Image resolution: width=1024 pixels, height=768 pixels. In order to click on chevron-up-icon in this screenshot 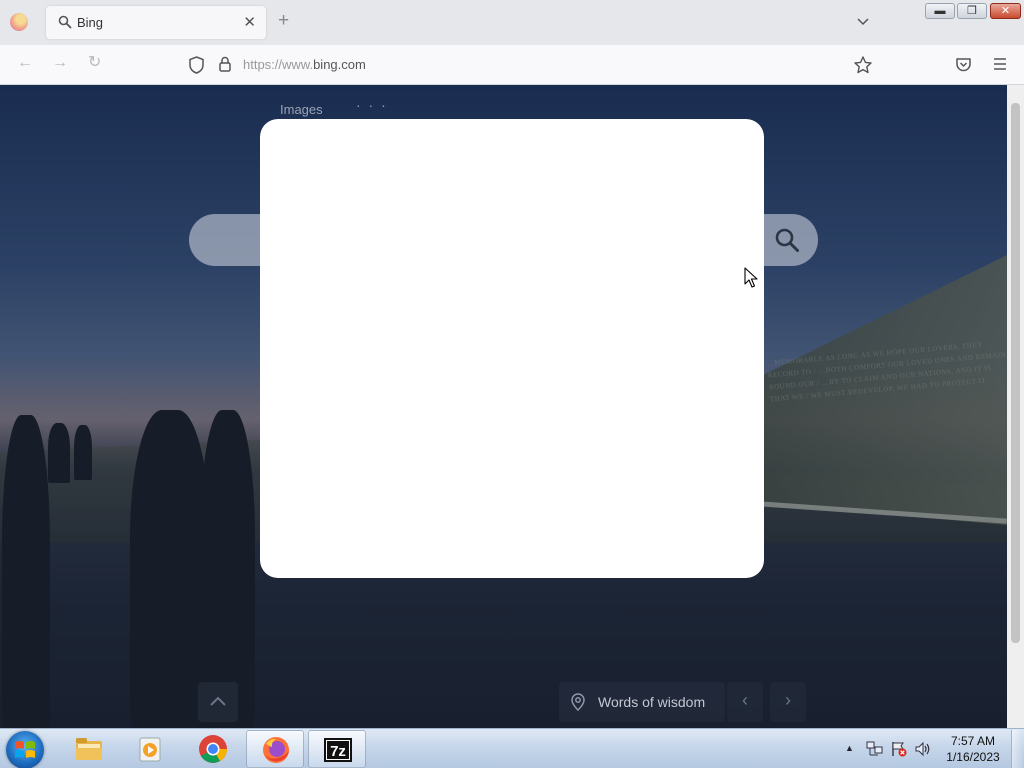, I will do `click(218, 701)`.